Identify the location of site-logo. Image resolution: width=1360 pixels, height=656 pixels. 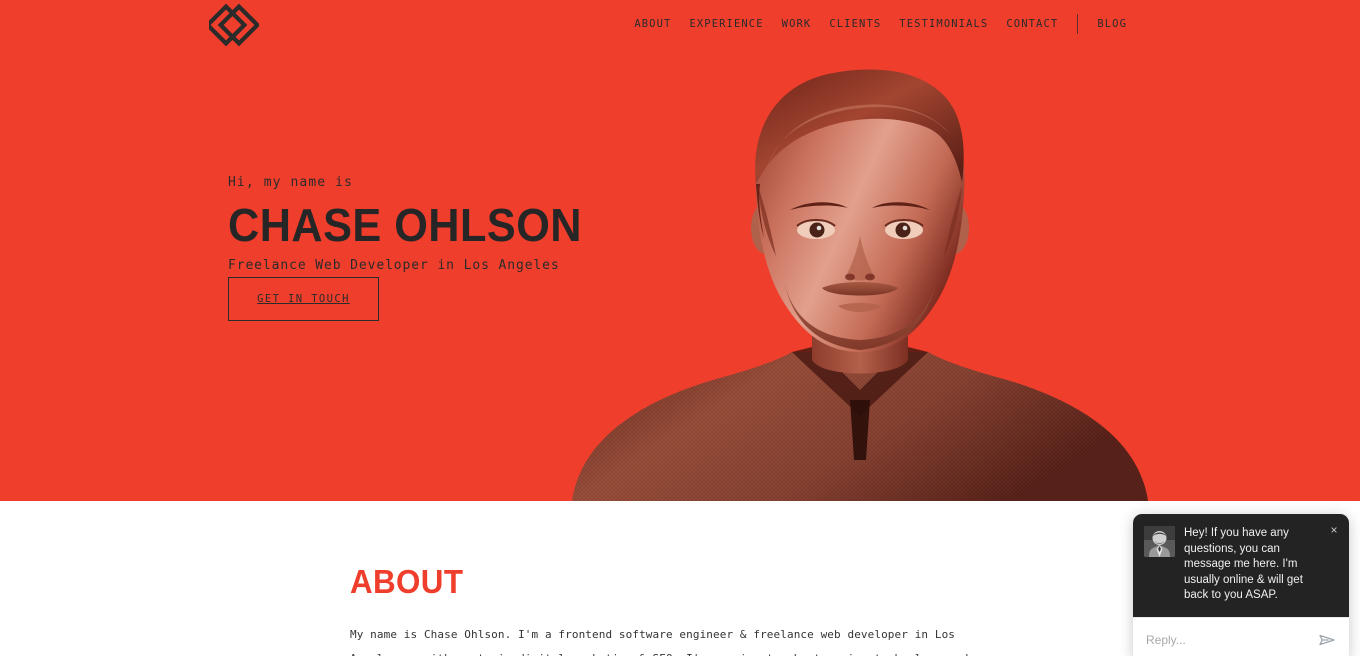
(232, 26).